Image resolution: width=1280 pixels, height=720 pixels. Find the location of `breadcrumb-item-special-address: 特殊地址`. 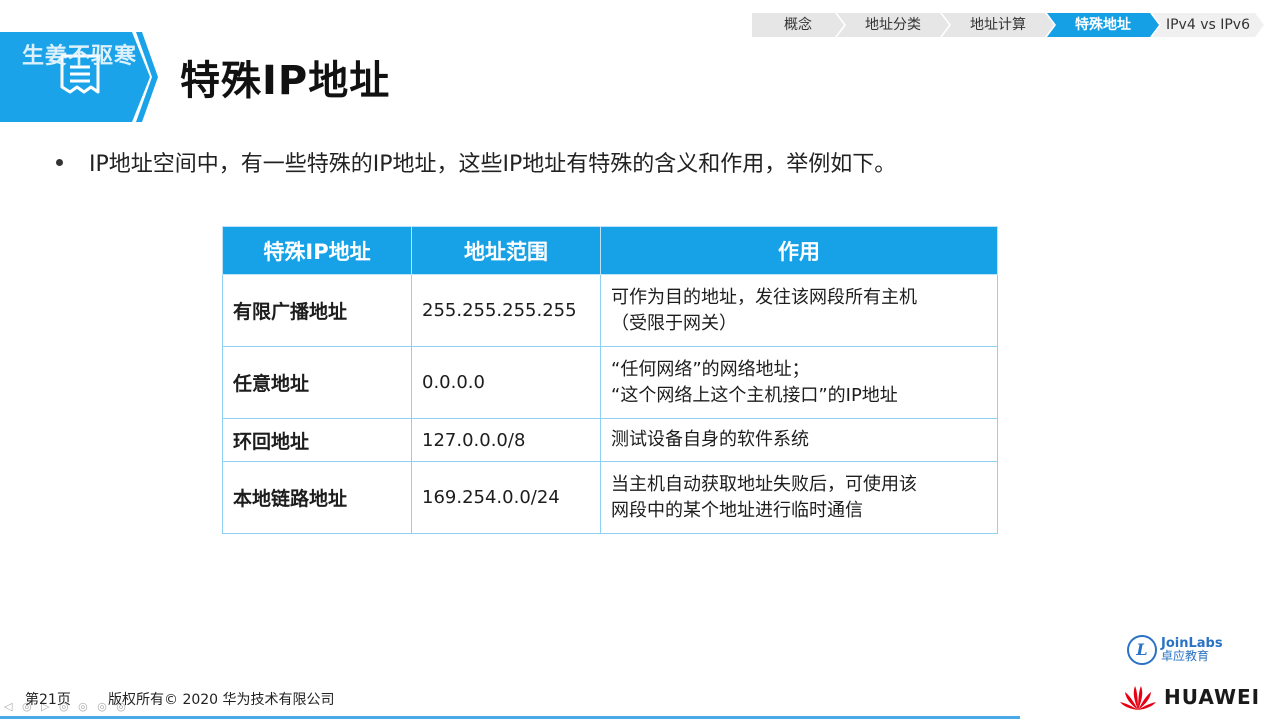

breadcrumb-item-special-address: 特殊地址 is located at coordinates (1103, 25).